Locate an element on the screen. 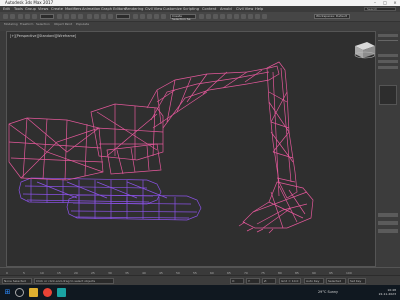  command-panel is located at coordinates (388, 149).